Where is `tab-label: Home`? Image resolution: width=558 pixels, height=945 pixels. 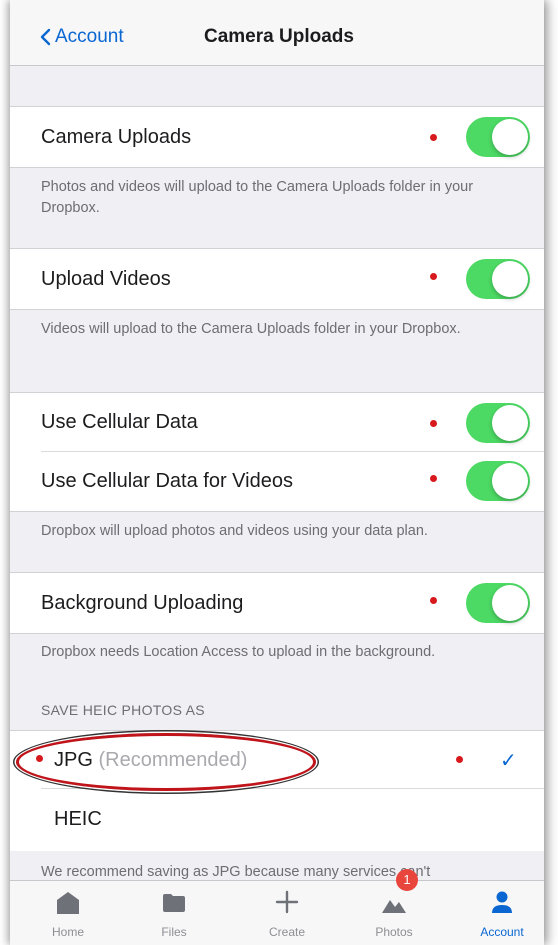
tab-label: Home is located at coordinates (67, 932).